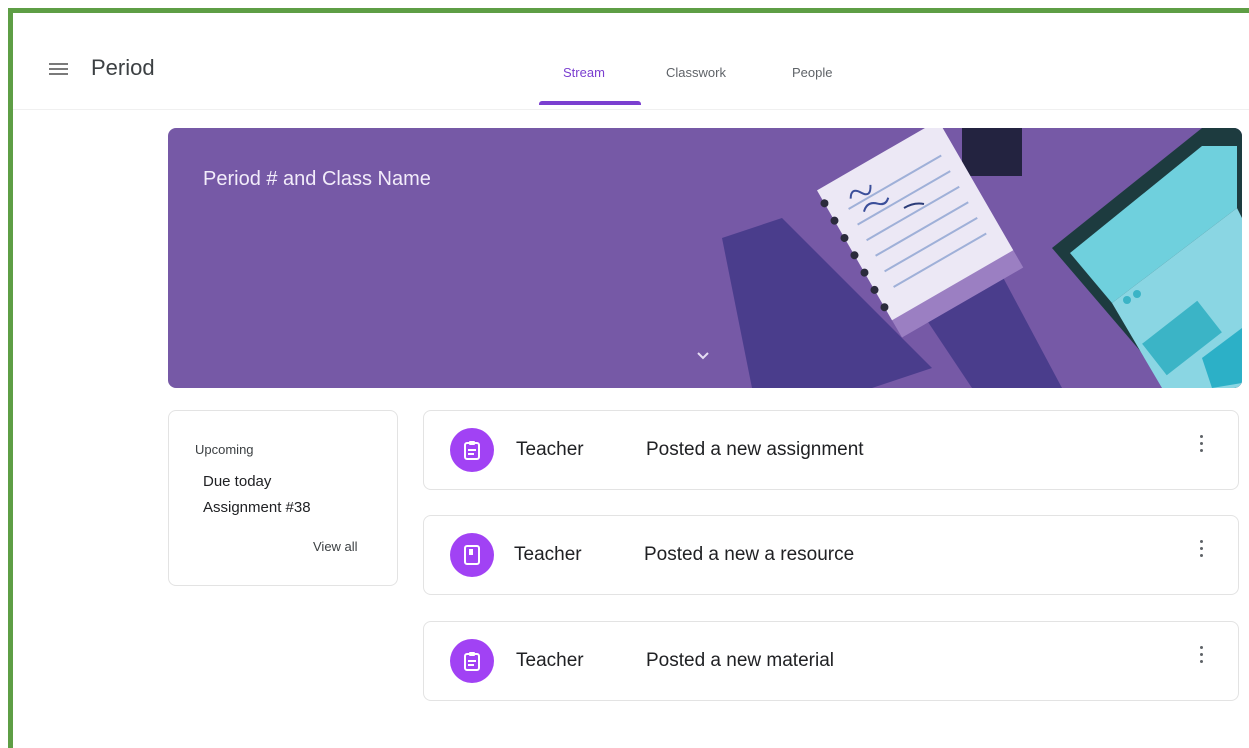 The width and height of the screenshot is (1249, 748). Describe the element at coordinates (237, 481) in the screenshot. I see `due-today-text: Due today` at that location.